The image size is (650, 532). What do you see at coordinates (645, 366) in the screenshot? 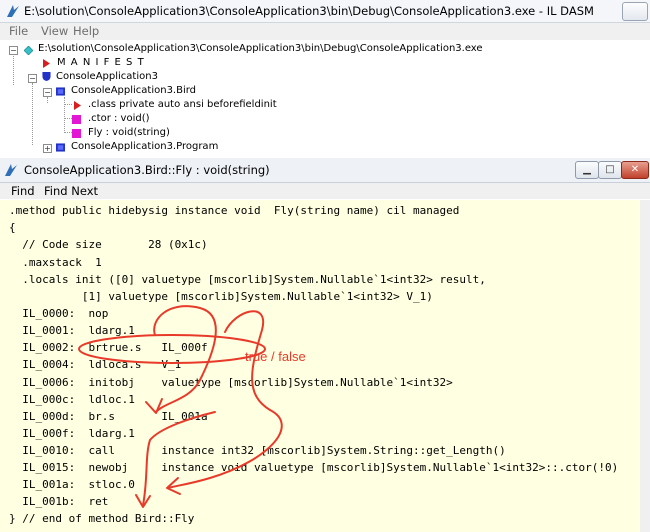
I see `vertical-scrollbar` at bounding box center [645, 366].